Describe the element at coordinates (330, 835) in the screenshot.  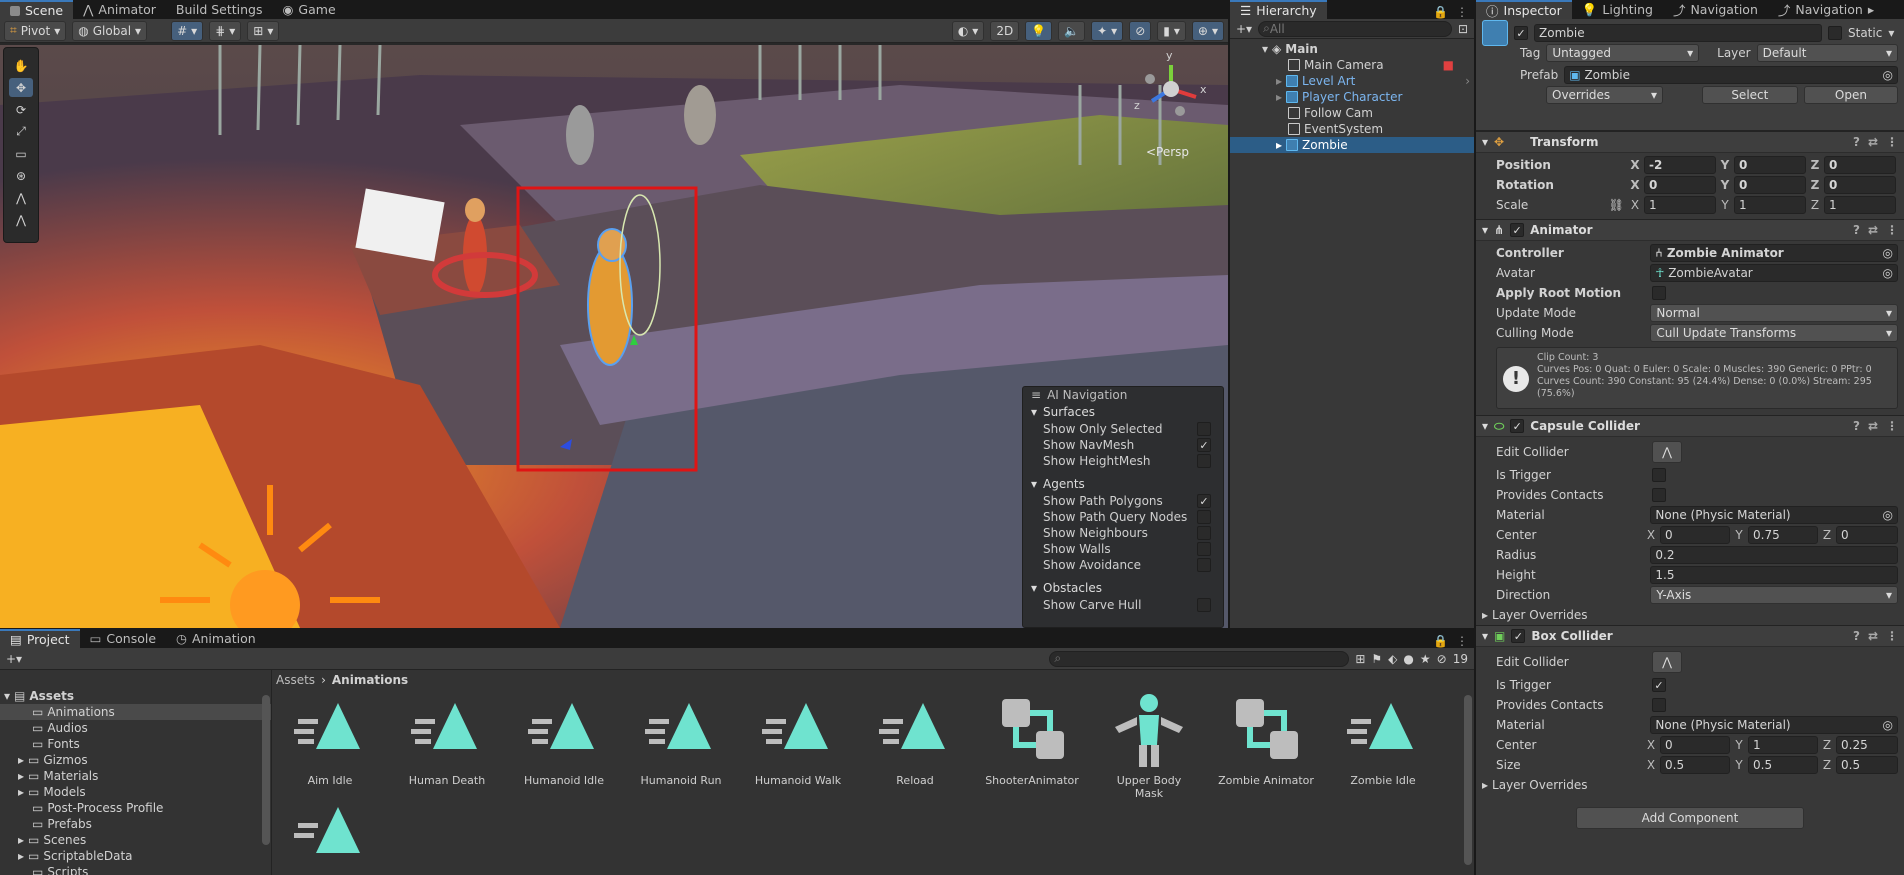
I see `asset-tile-partial` at that location.